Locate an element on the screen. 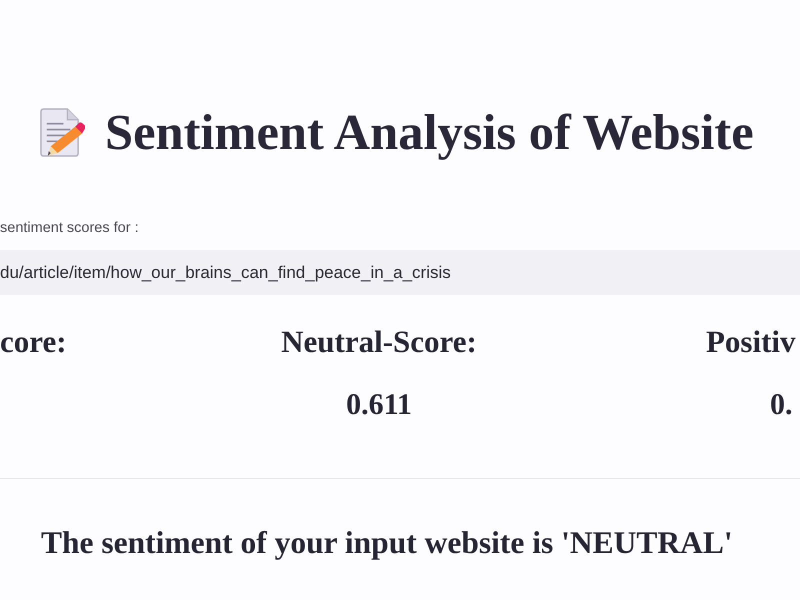 The height and width of the screenshot is (600, 800). url-field: du/article/item/how_our_brains_can_find_peace_in_a_crisis is located at coordinates (400, 272).